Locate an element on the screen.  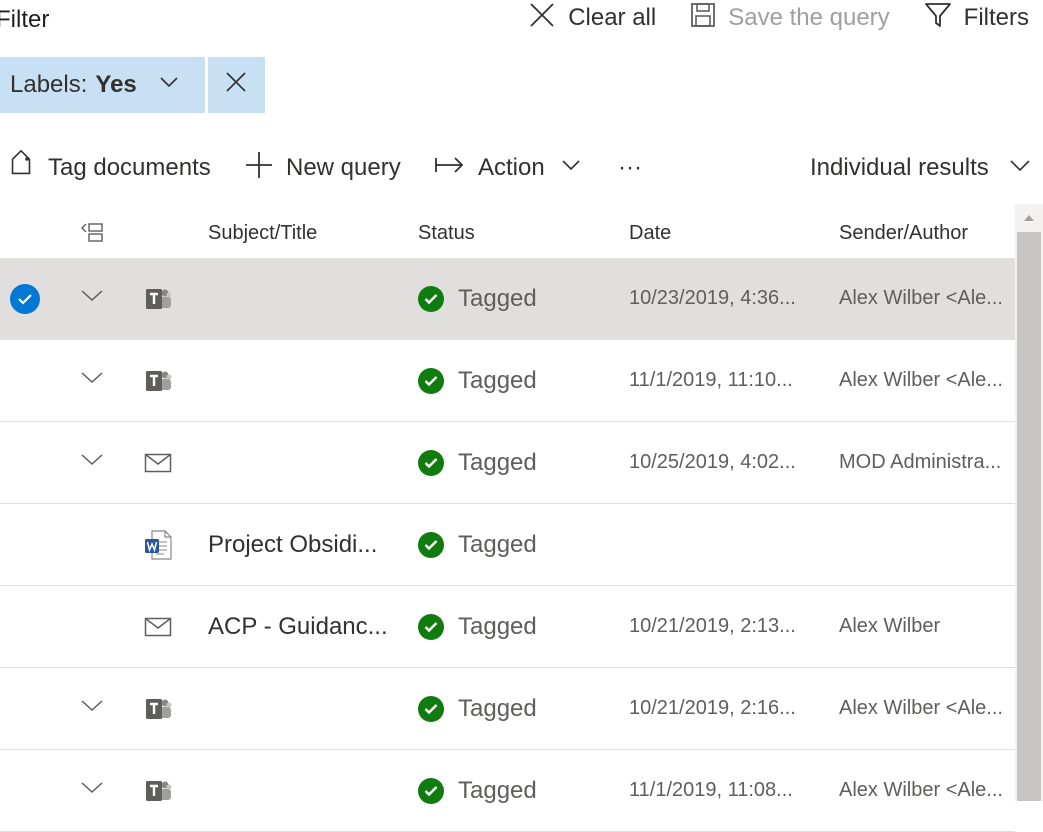
new-query-button: New query is located at coordinates (322, 168).